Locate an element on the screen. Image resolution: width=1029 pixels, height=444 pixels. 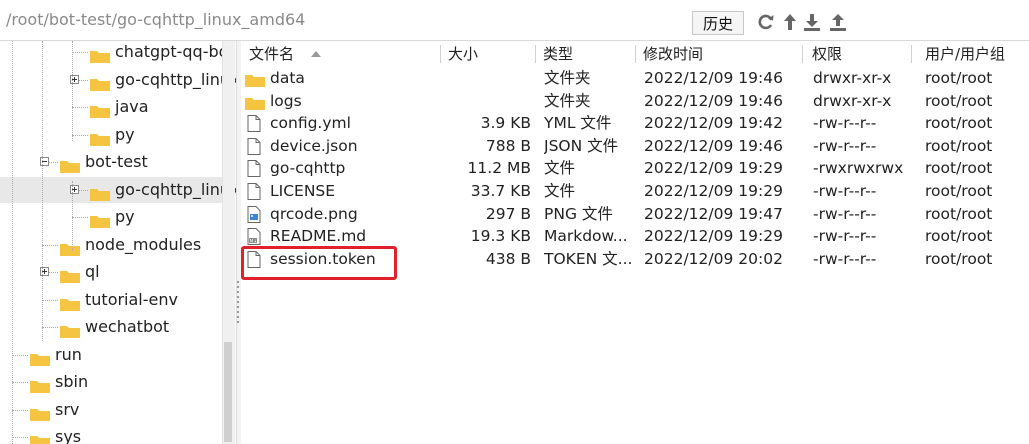
file-type: 文件 is located at coordinates (560, 191).